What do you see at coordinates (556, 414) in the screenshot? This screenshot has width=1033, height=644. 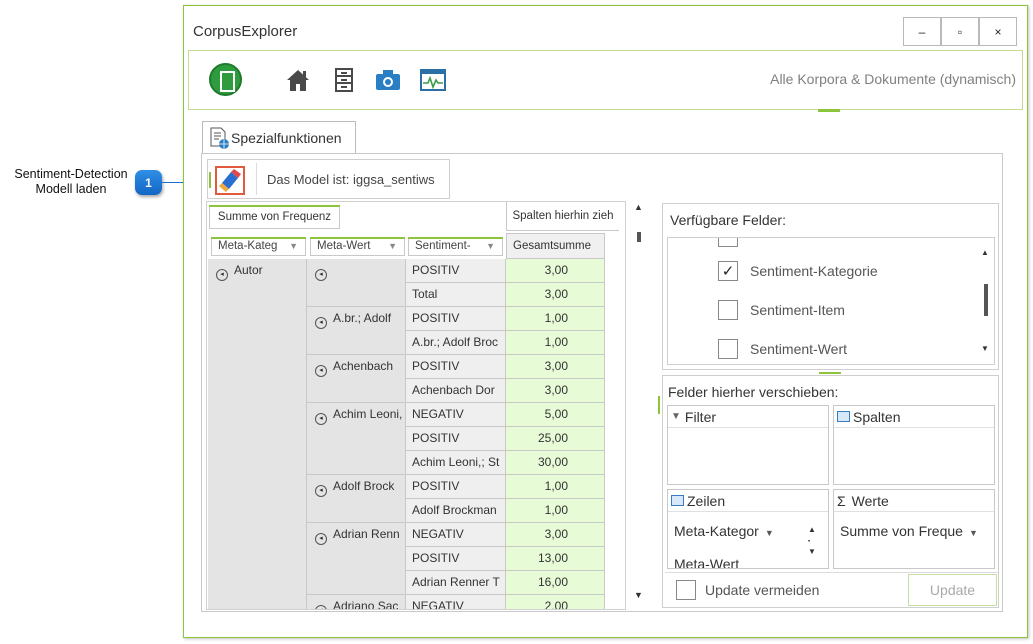 I see `cell-text: 5,00` at bounding box center [556, 414].